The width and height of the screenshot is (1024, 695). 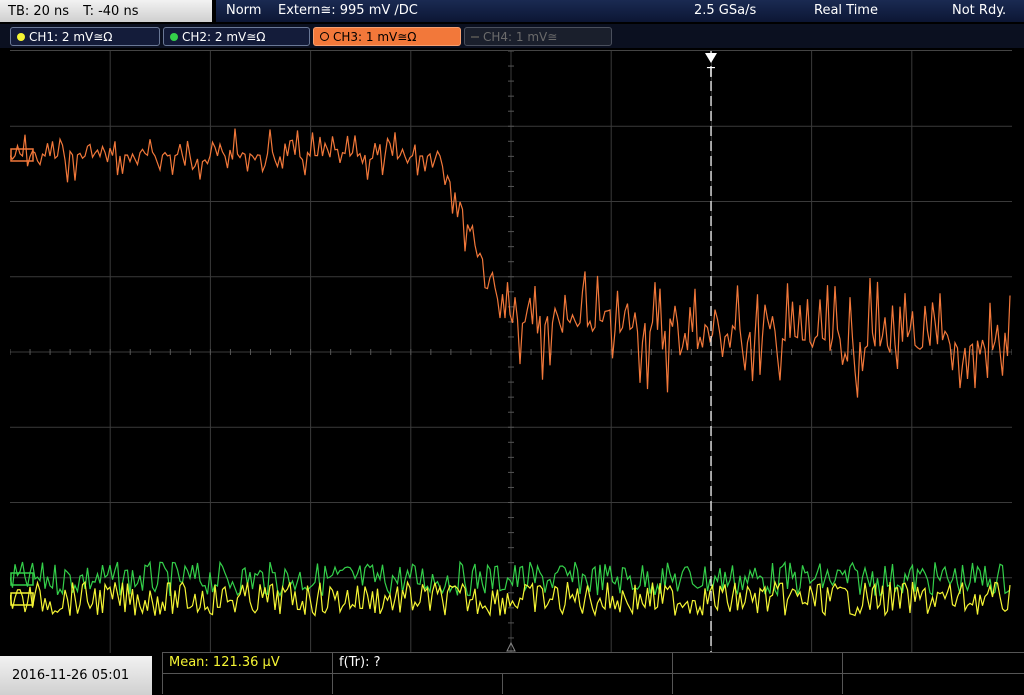 I want to click on status-label: Not Rdy., so click(x=979, y=10).